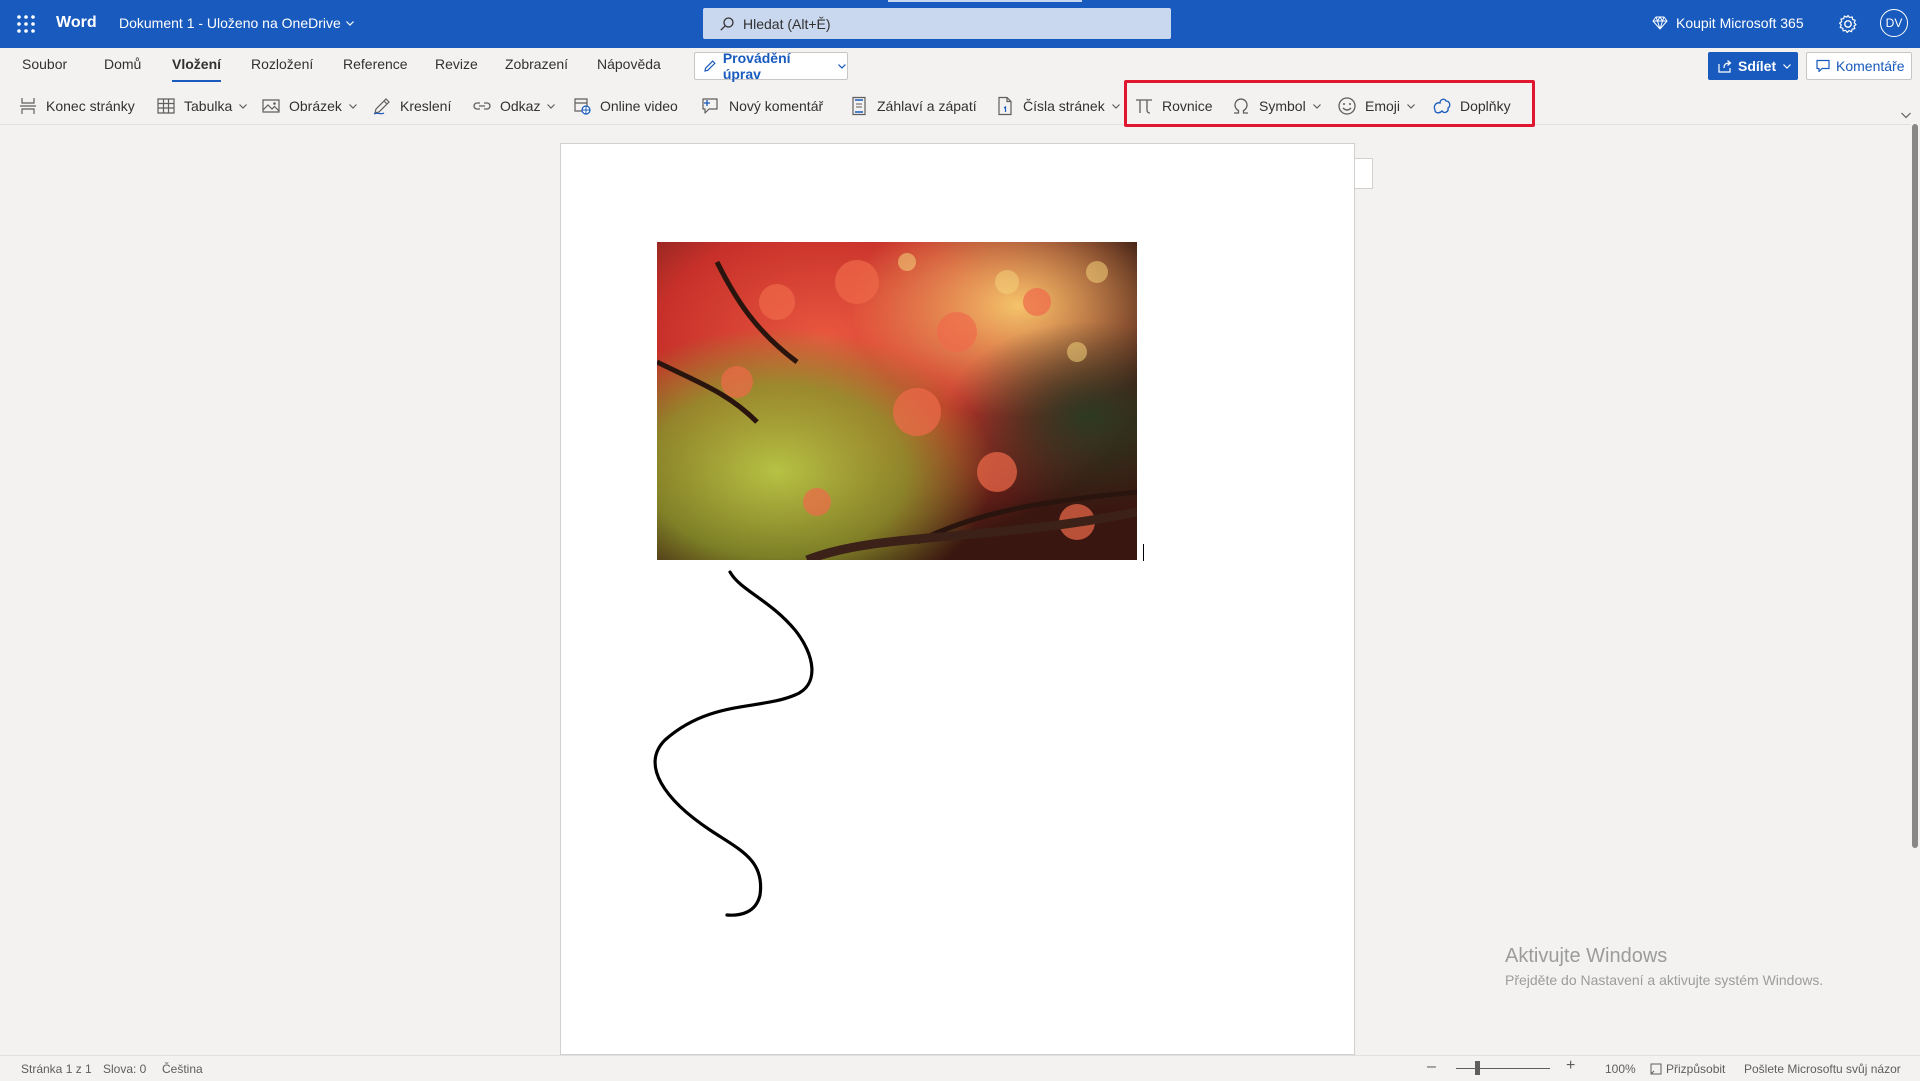  I want to click on word-count: Slova: 0, so click(124, 1069).